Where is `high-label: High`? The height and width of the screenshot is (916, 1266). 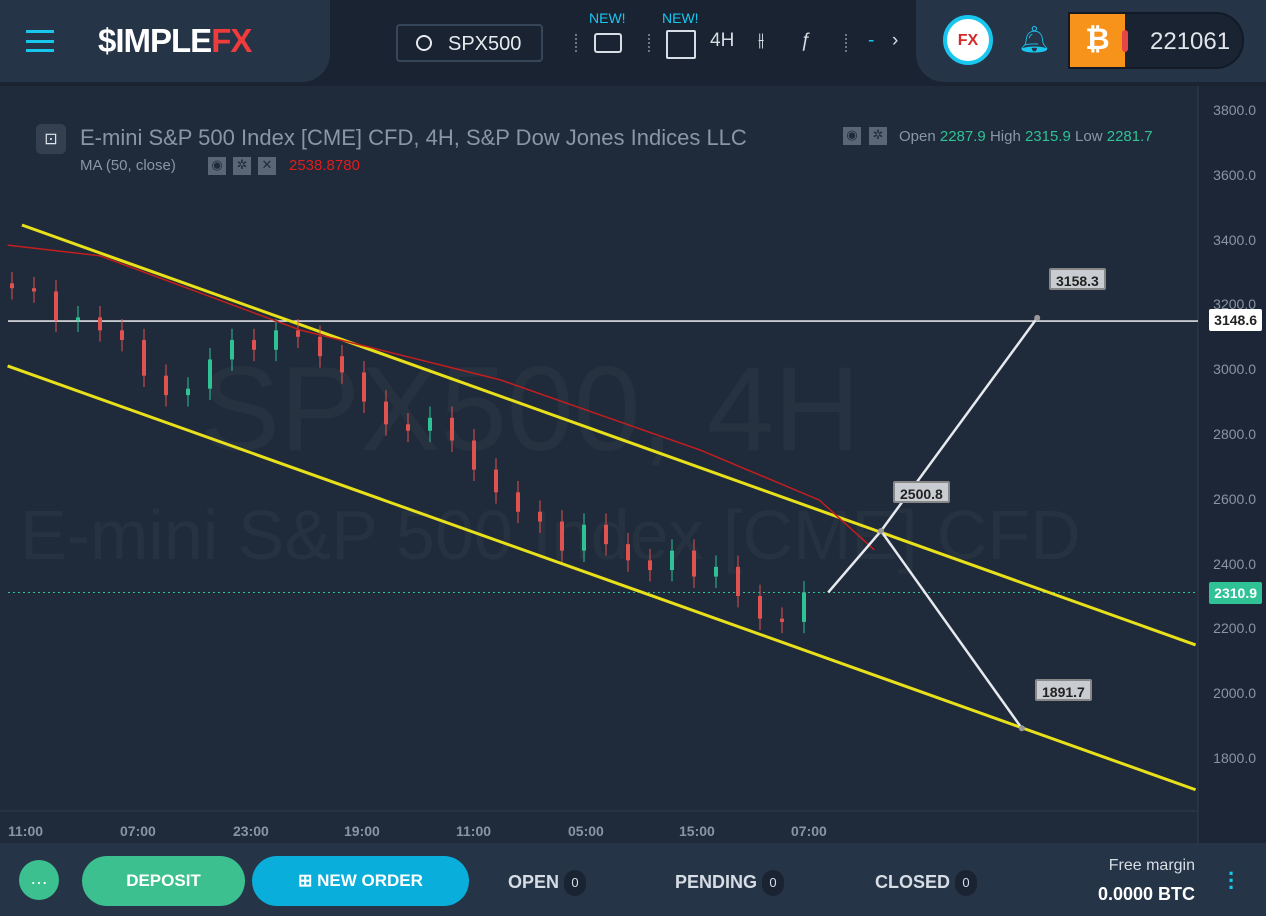 high-label: High is located at coordinates (1005, 136).